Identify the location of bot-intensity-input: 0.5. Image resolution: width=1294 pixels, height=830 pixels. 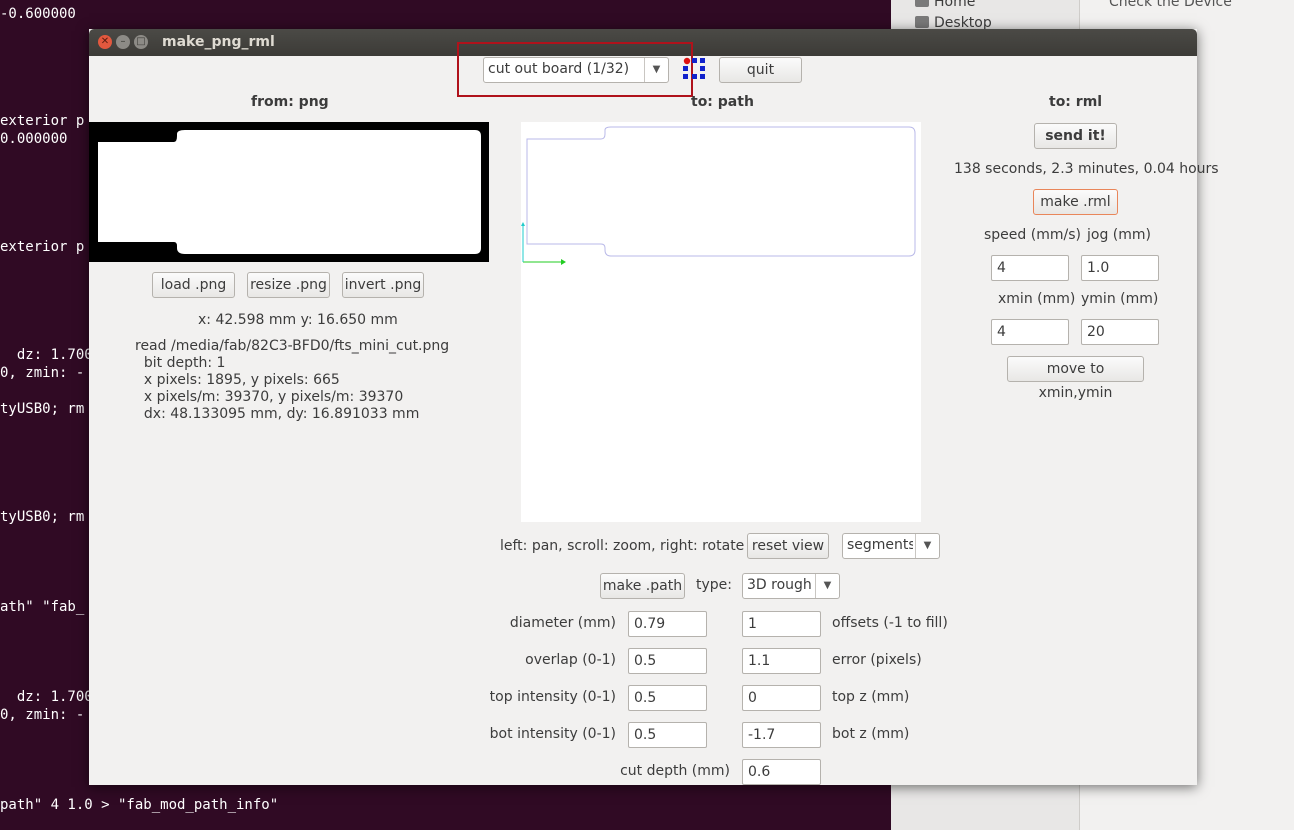
(667, 735).